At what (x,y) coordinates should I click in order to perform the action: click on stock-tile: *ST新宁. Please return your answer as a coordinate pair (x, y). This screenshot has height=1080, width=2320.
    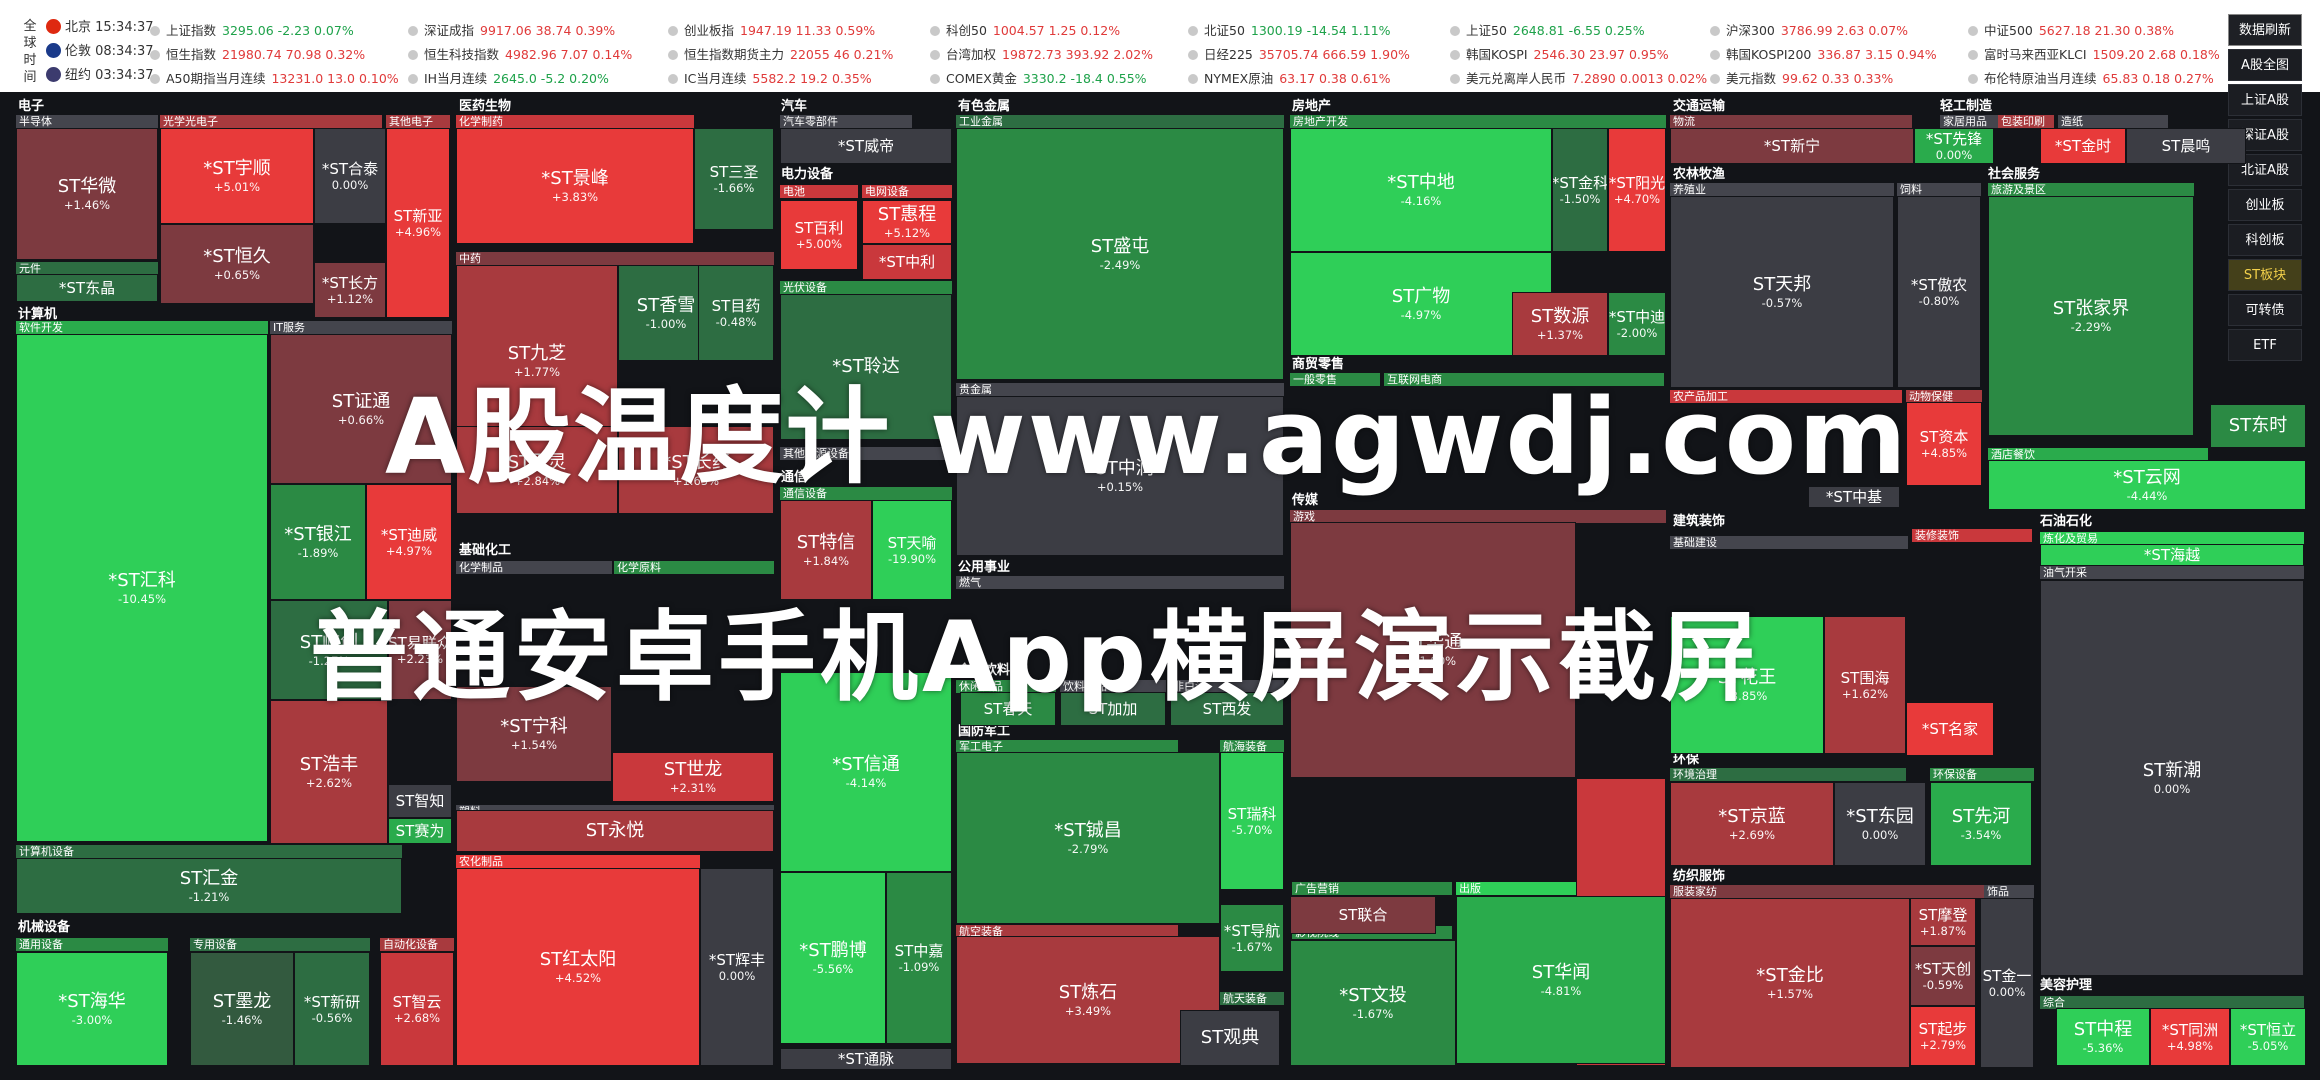
    Looking at the image, I should click on (1792, 146).